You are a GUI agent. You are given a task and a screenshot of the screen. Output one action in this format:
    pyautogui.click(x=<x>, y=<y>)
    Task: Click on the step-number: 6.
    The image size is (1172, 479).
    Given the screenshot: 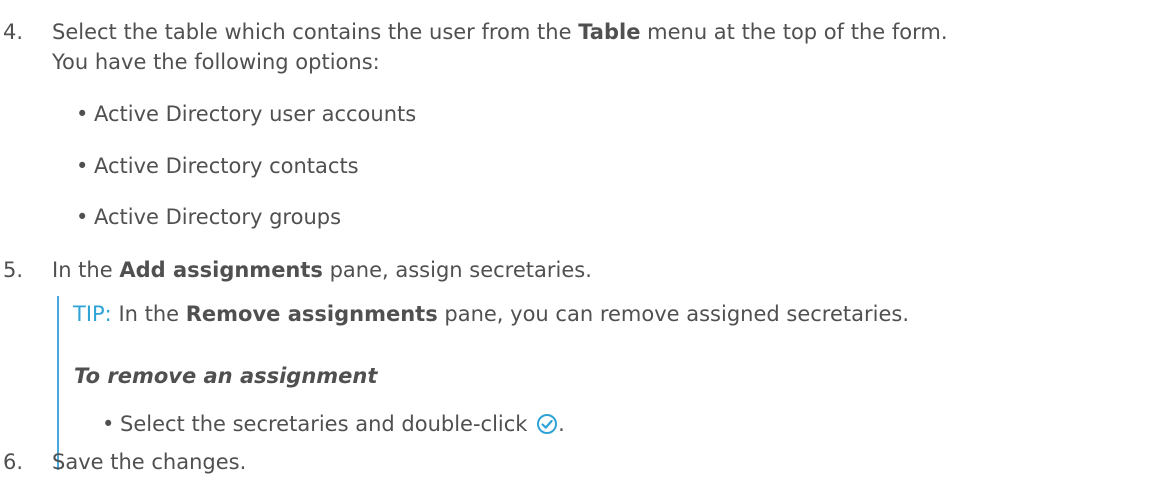 What is the action you would take?
    pyautogui.click(x=13, y=462)
    